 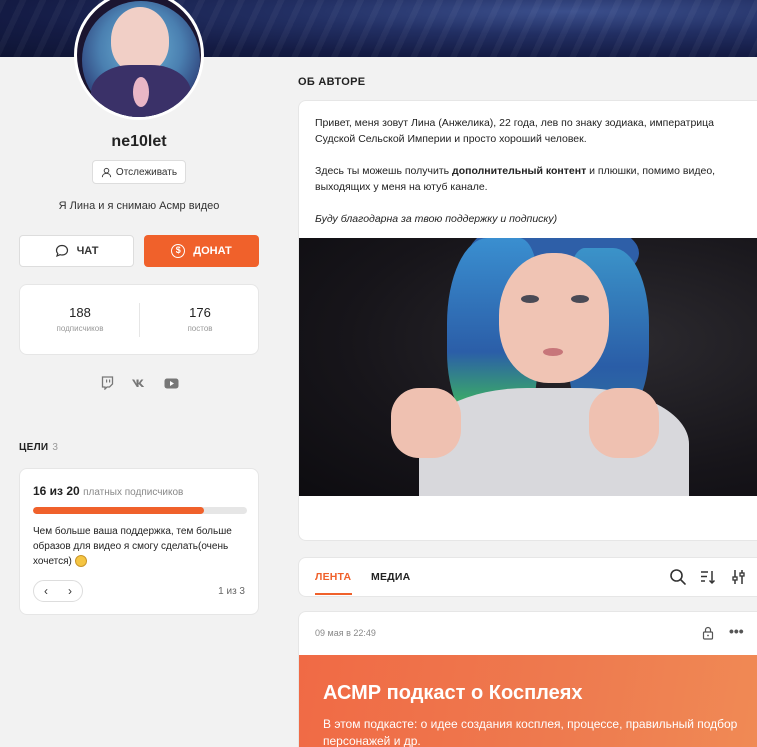 I want to click on sort-icon, so click(x=708, y=577).